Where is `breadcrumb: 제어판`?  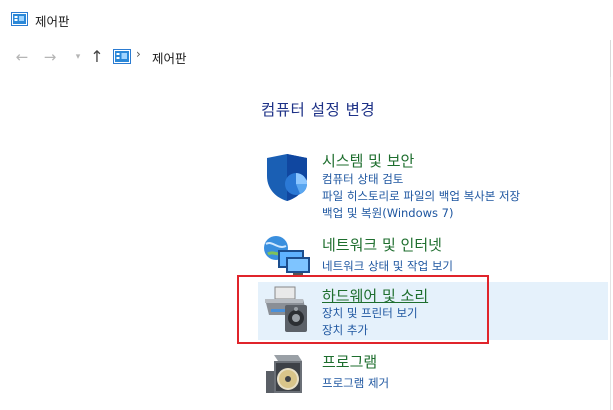
breadcrumb: 제어판 is located at coordinates (169, 57).